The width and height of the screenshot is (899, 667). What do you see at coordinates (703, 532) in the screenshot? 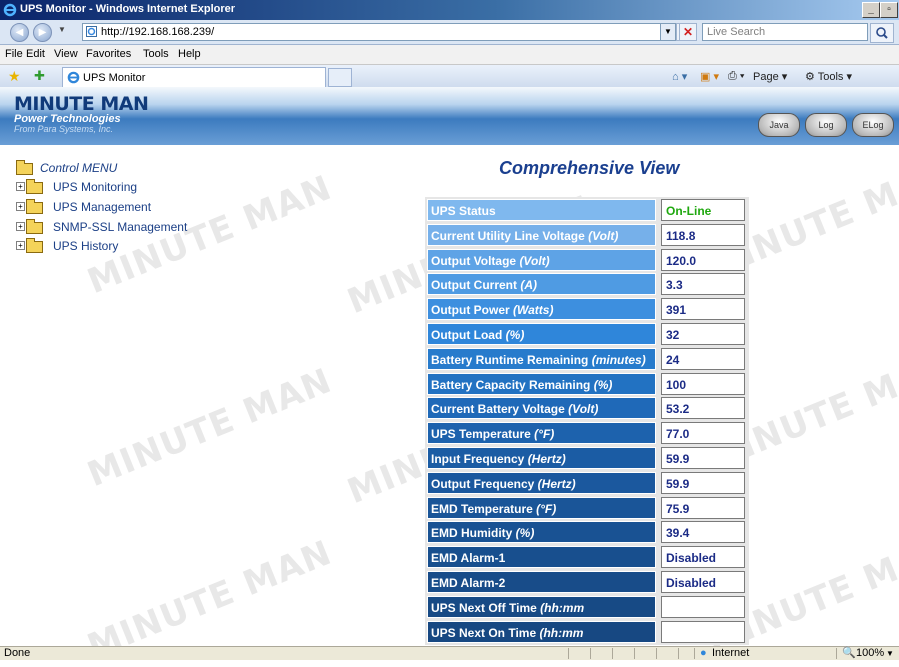
I see `status-value: 39.4` at bounding box center [703, 532].